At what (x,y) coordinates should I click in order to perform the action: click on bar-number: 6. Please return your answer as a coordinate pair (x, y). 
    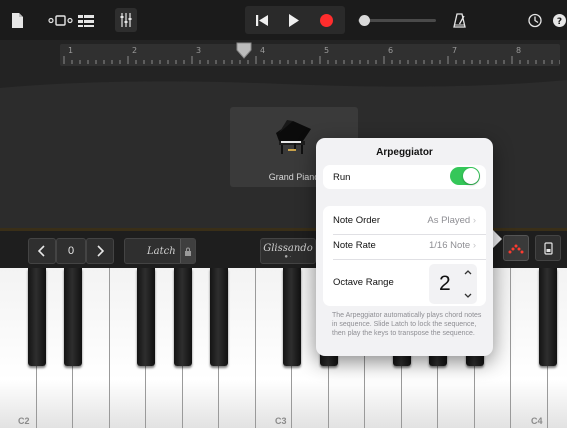
    Looking at the image, I should click on (391, 50).